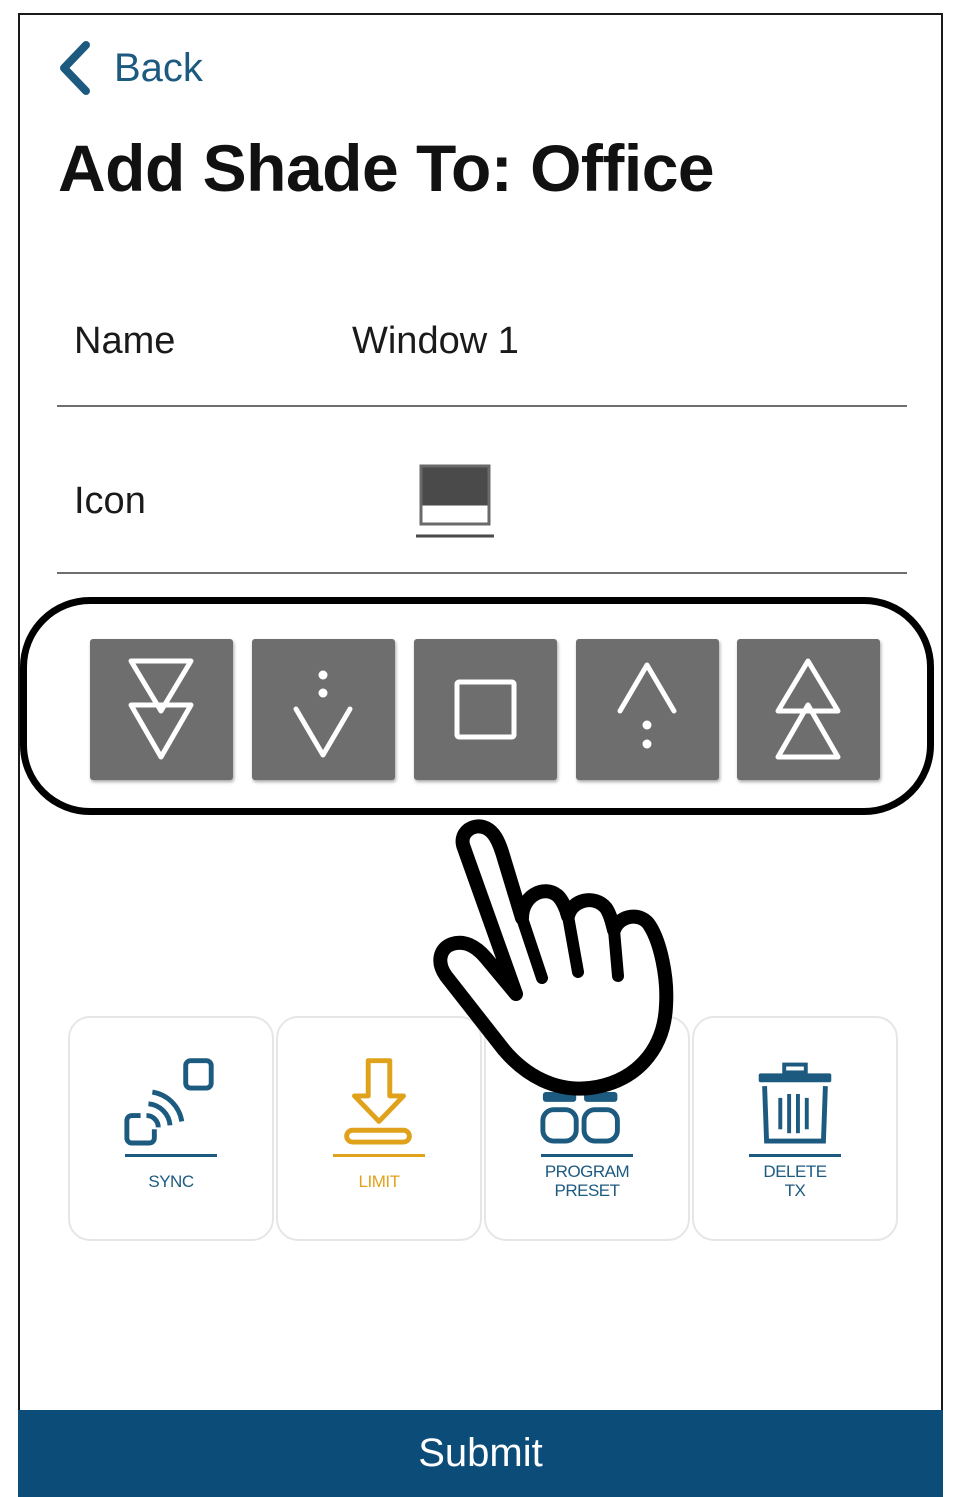  Describe the element at coordinates (482, 406) in the screenshot. I see `name-divider` at that location.